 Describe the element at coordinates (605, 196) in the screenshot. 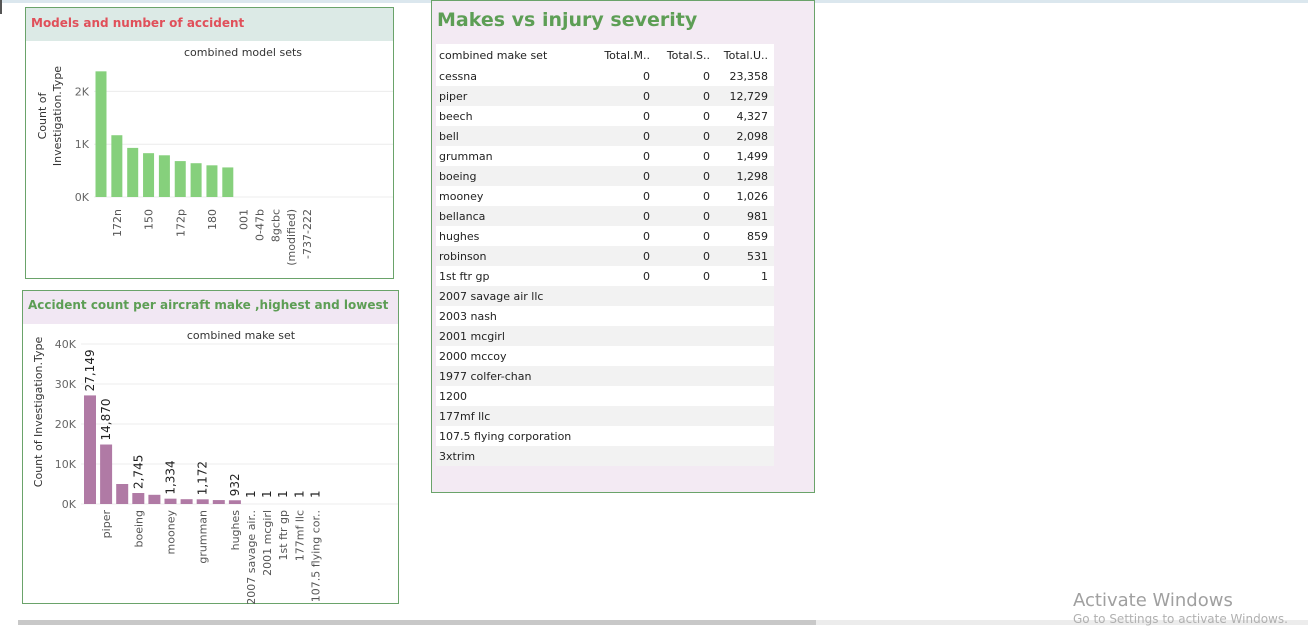

I see `table-row: mooney001,026` at that location.